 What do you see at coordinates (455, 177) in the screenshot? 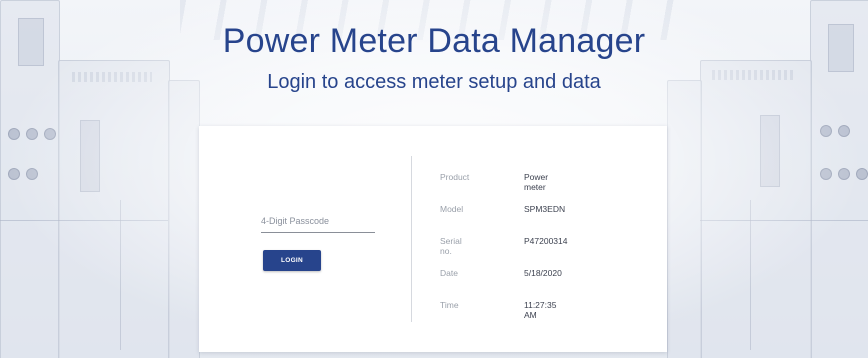
I see `info-label: Product` at bounding box center [455, 177].